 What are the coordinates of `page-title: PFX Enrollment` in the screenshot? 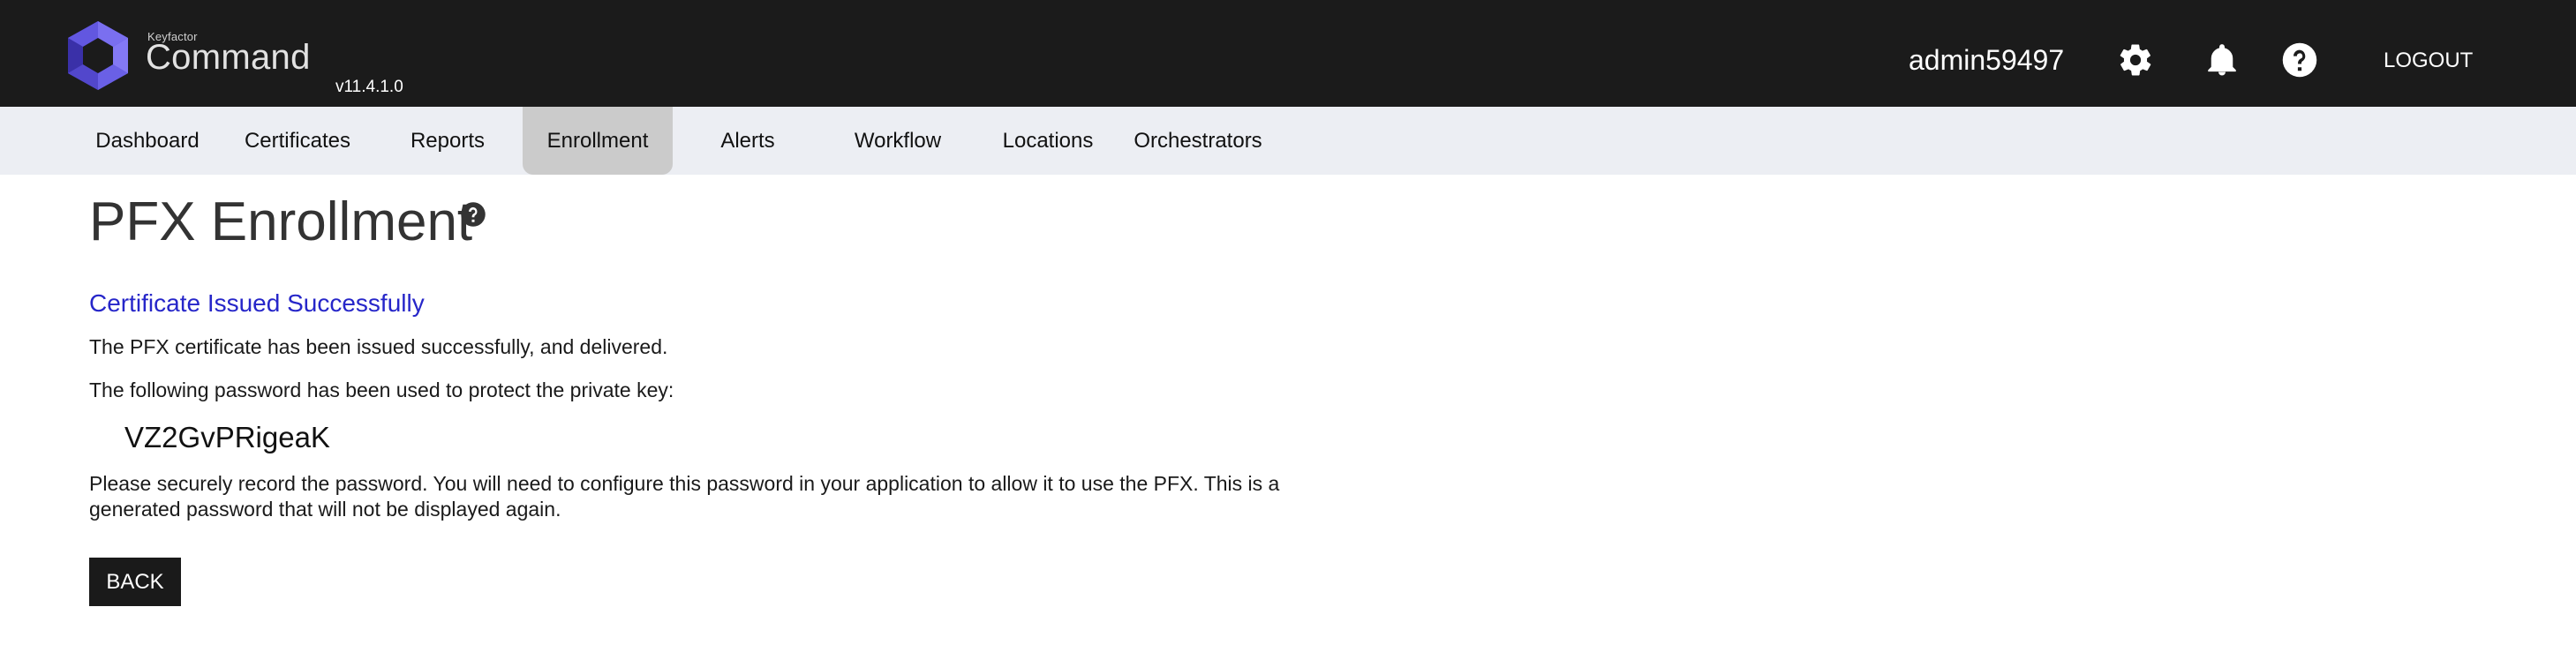 It's located at (281, 222).